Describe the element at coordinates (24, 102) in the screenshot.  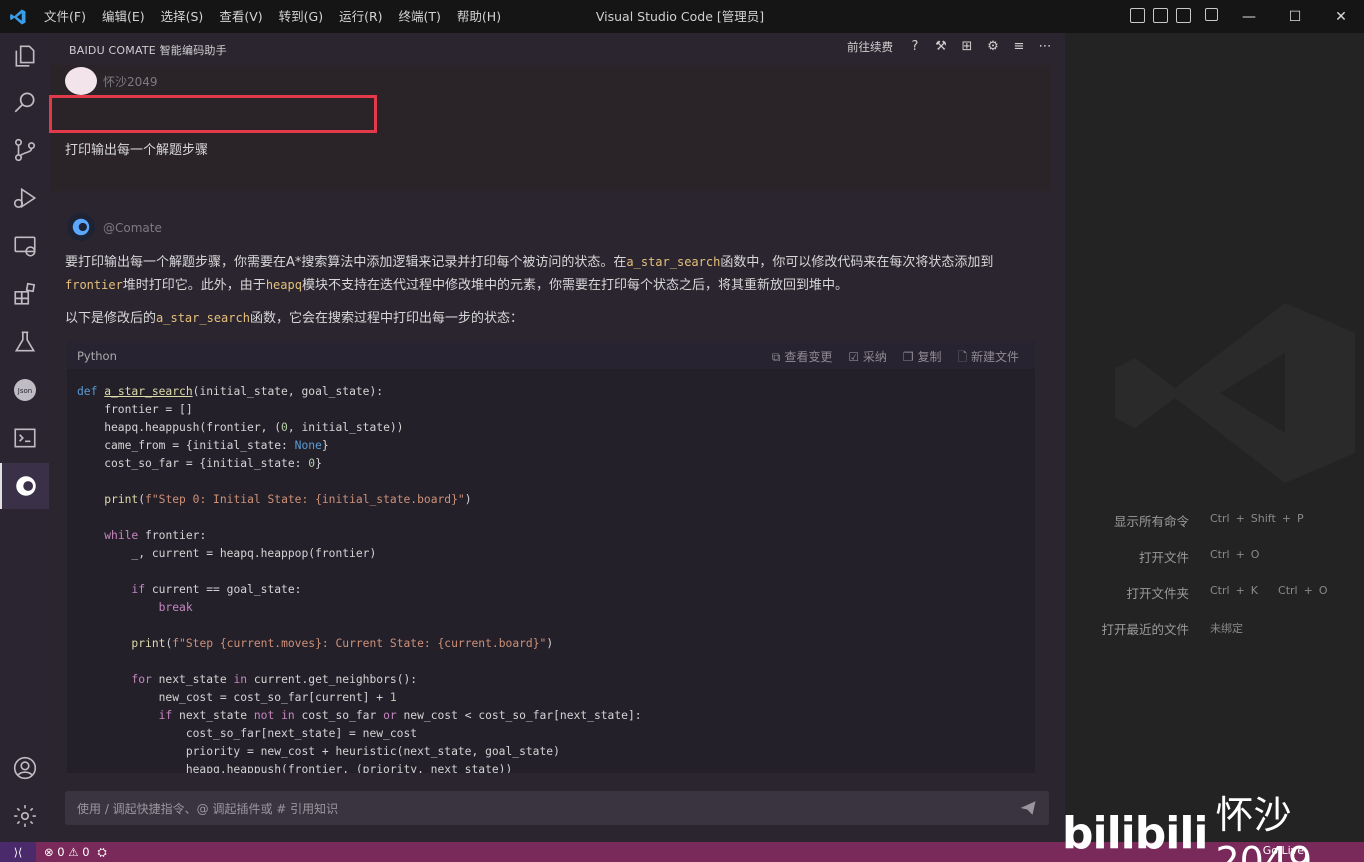
I see `search-icon` at that location.